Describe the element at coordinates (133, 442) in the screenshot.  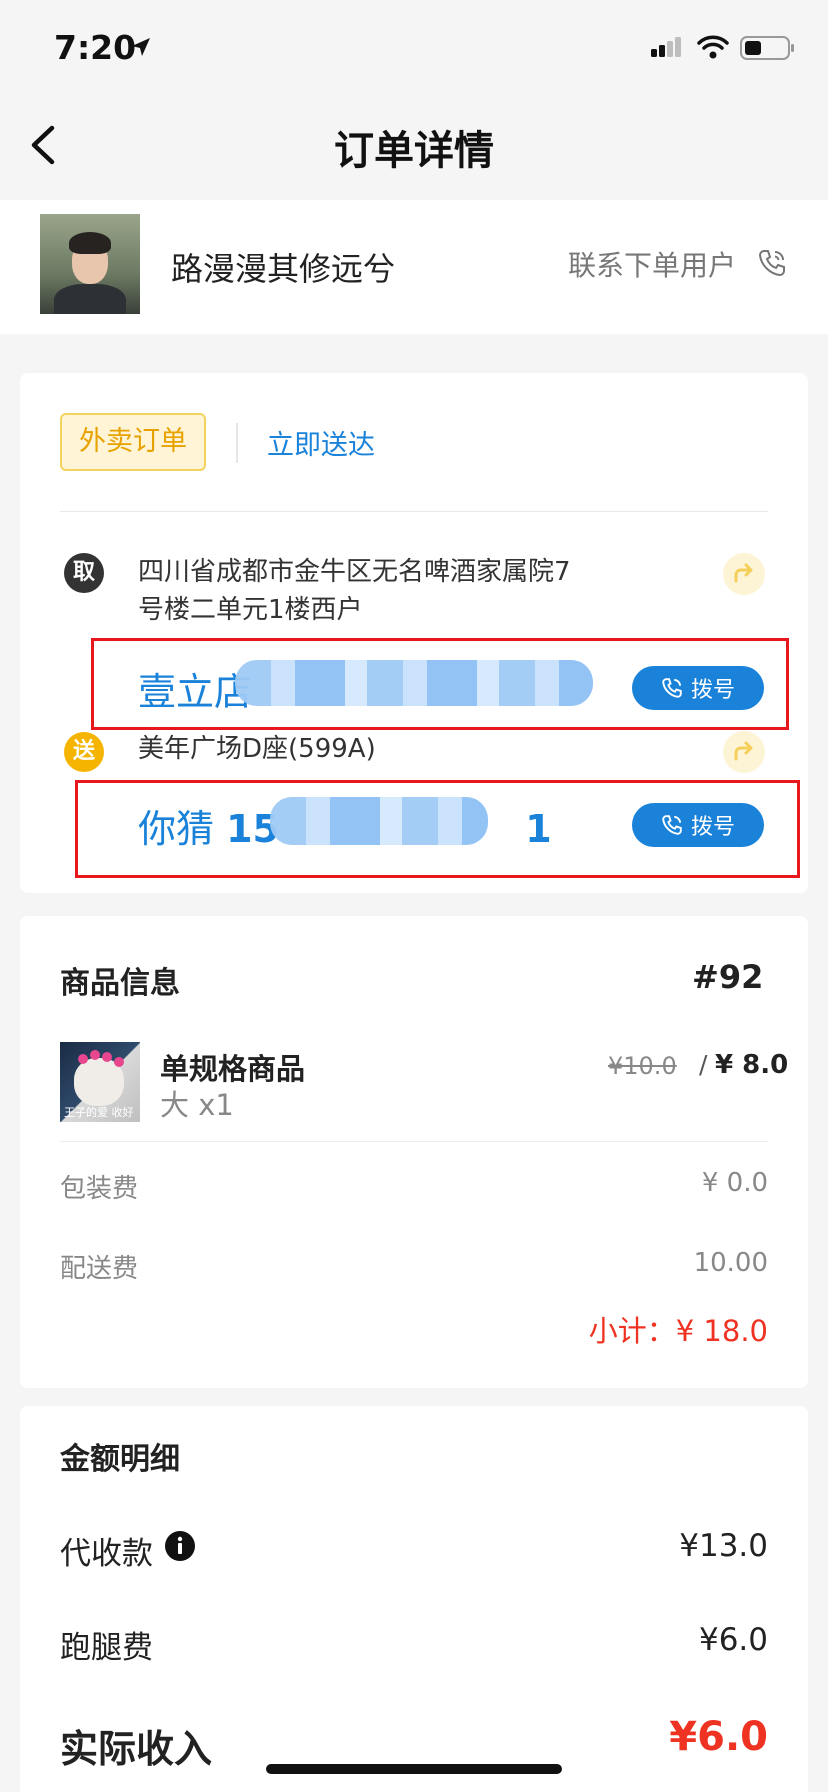
I see `order-type-tag: 外卖订单` at that location.